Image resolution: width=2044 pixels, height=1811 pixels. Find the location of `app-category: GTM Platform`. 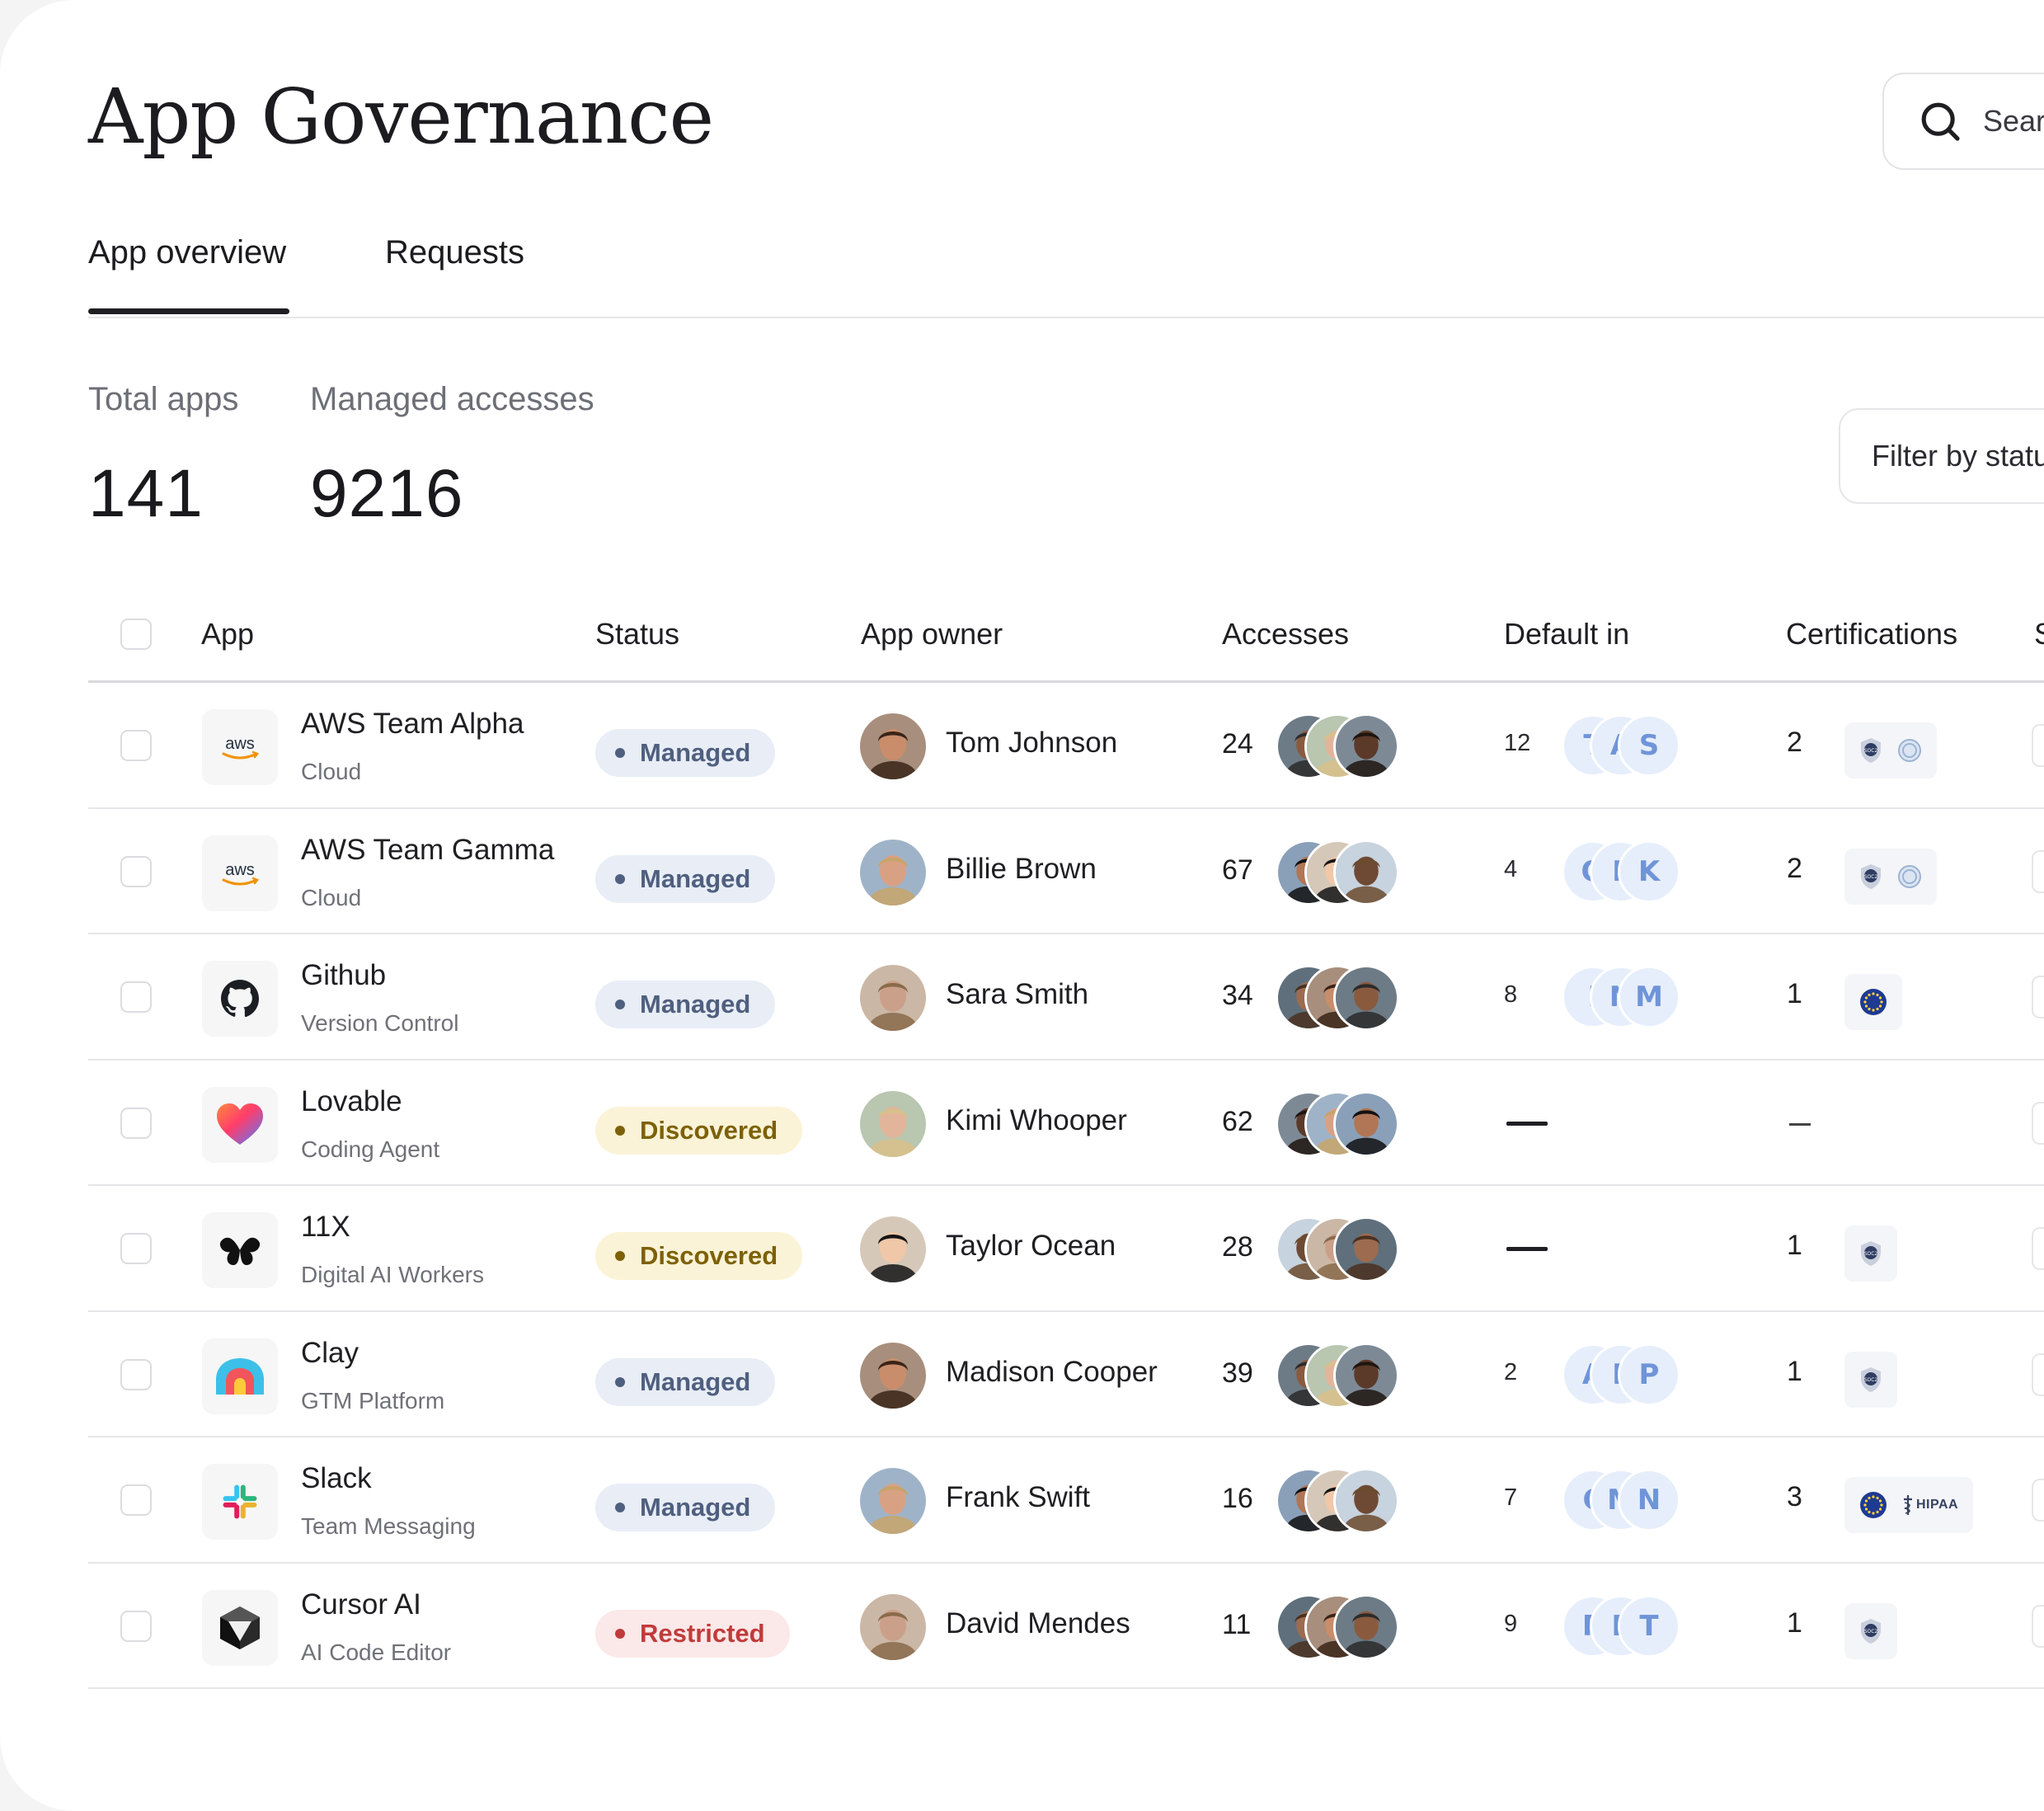

app-category: GTM Platform is located at coordinates (373, 1401).